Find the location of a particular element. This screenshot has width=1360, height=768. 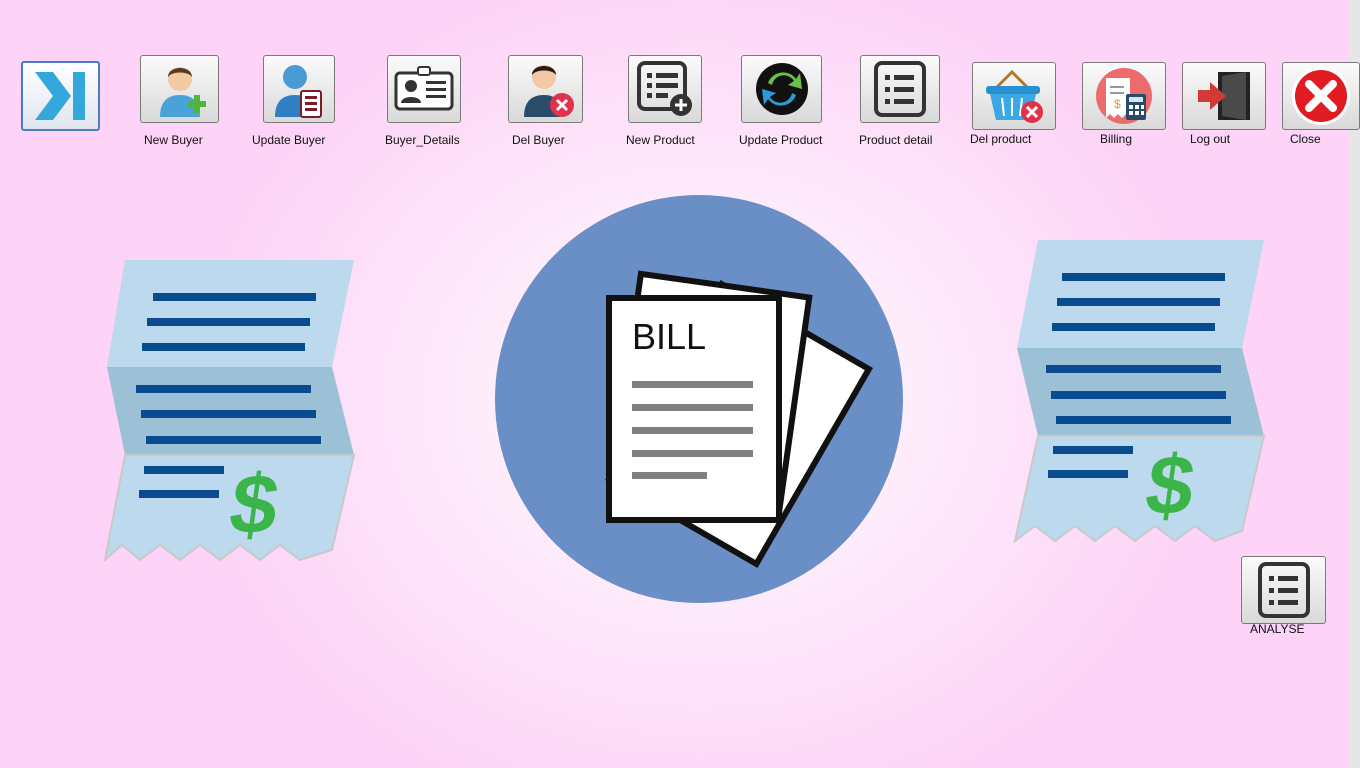

billing-label: Billing is located at coordinates (1116, 139).